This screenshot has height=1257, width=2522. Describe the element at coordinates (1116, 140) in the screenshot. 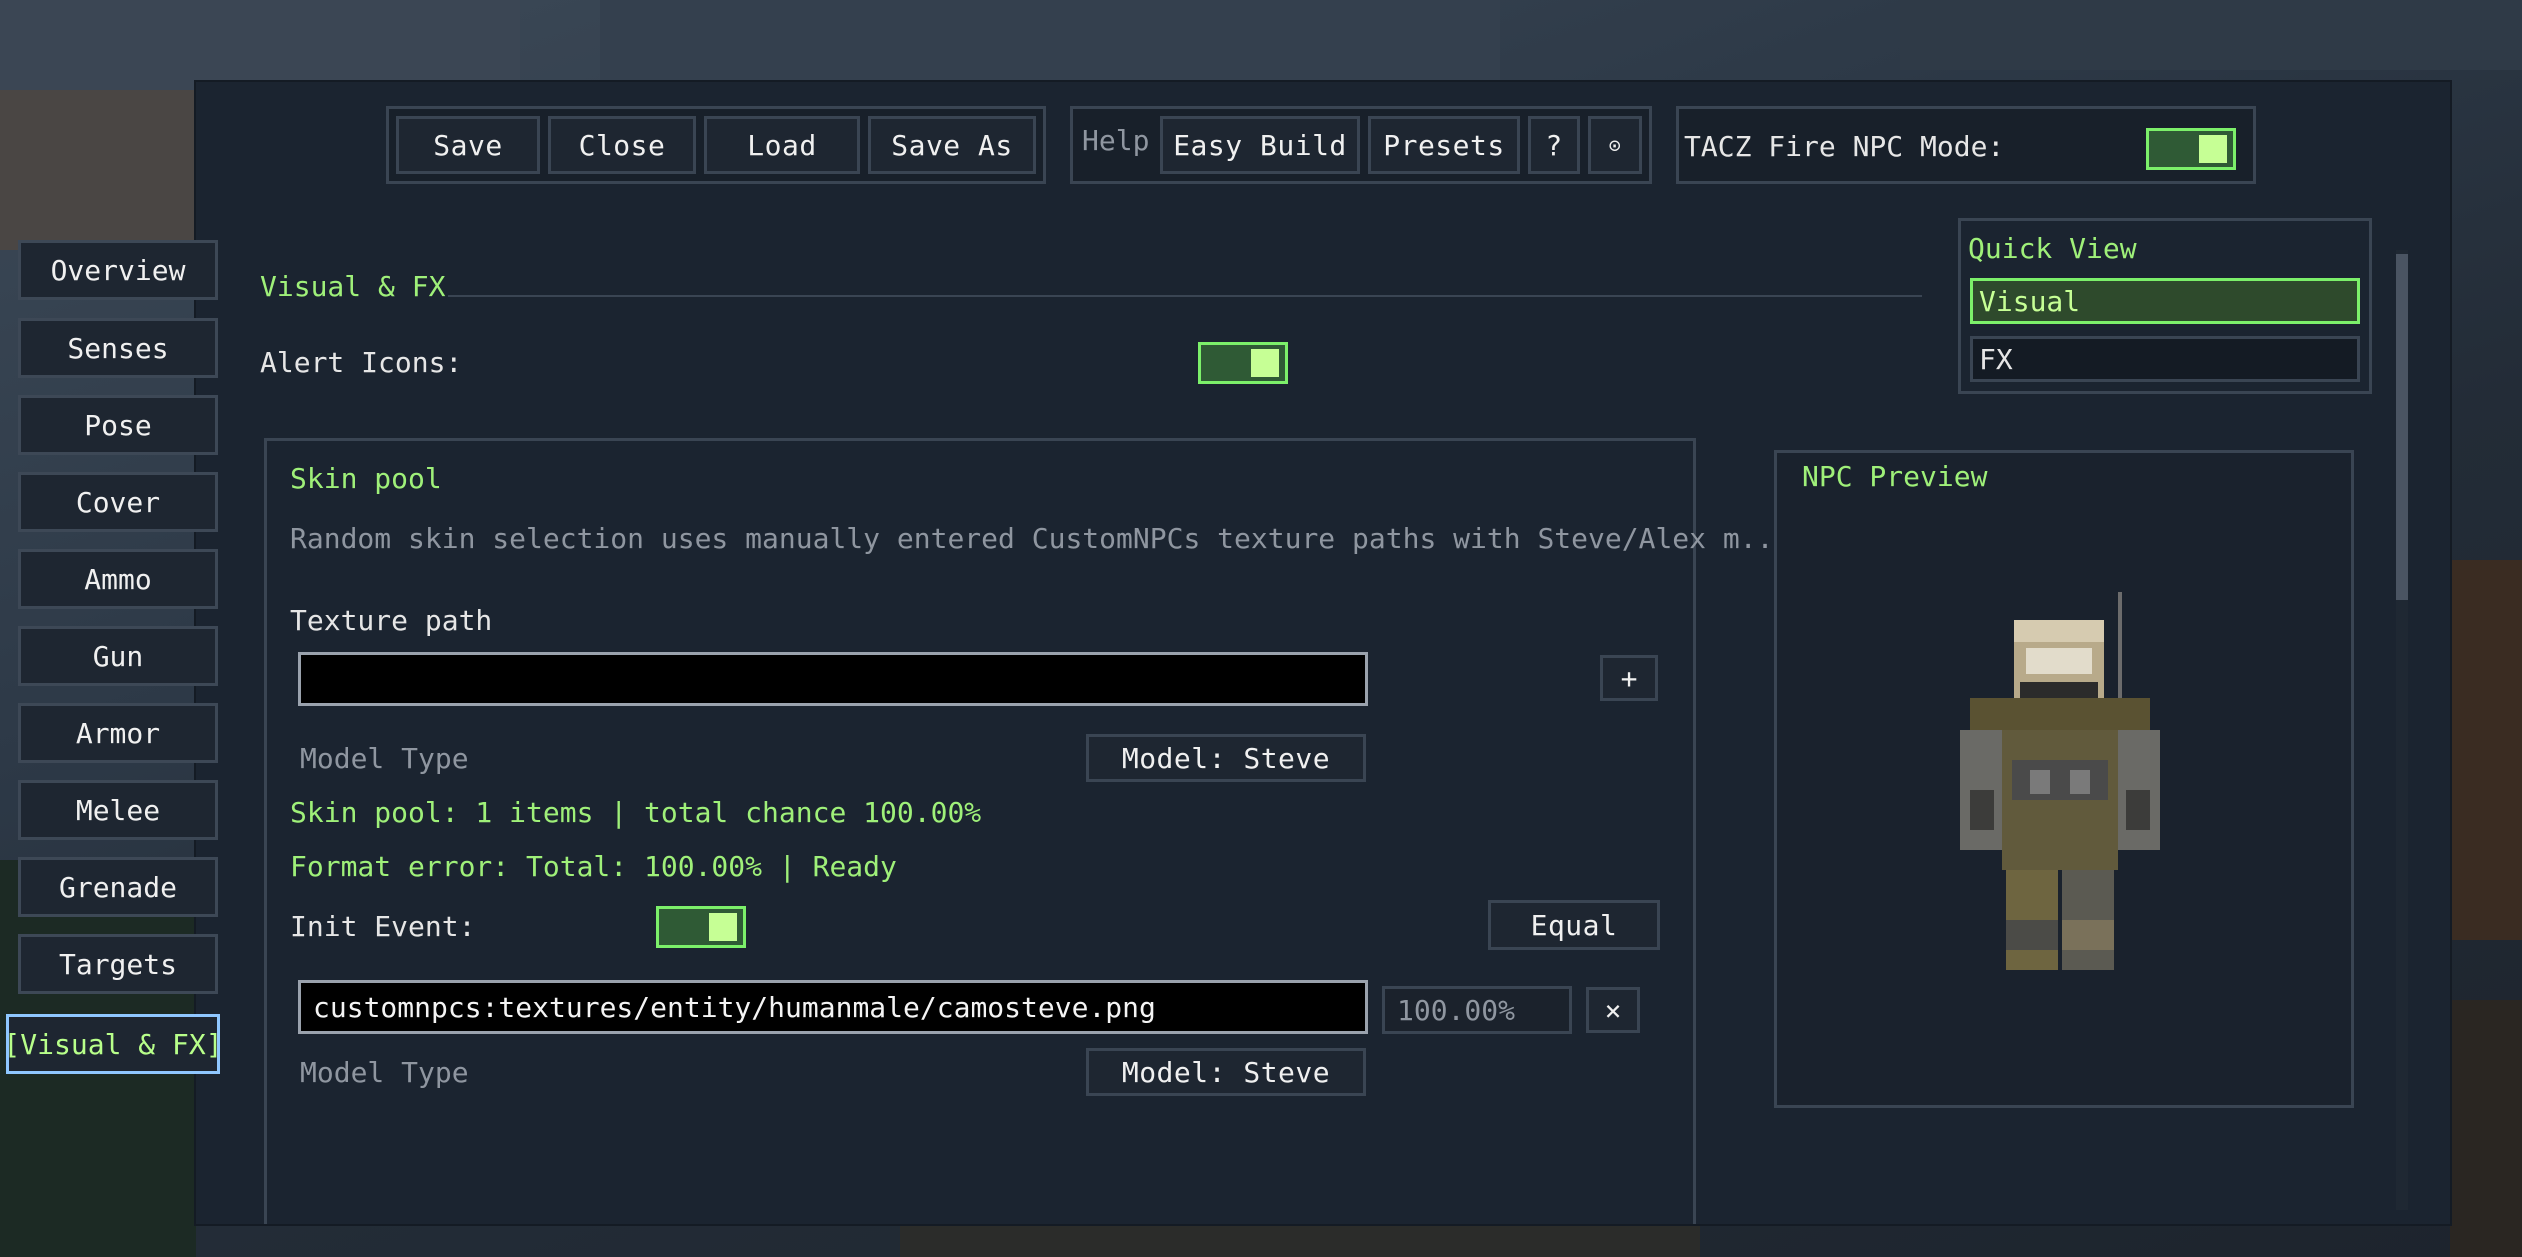

I see `help-label: Help` at that location.